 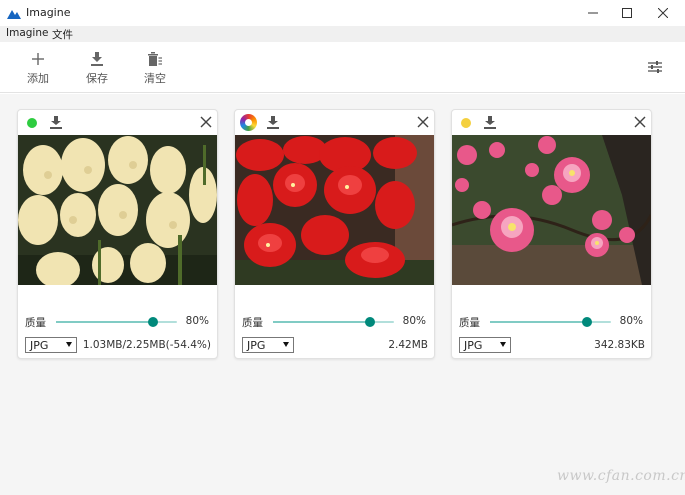 What do you see at coordinates (38, 78) in the screenshot?
I see `add-label: 添加` at bounding box center [38, 78].